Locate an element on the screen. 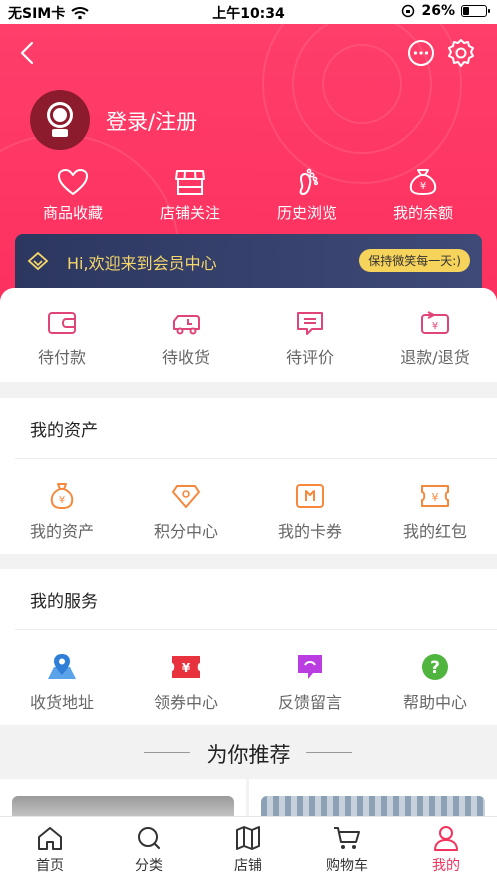 This screenshot has width=497, height=883. card-icon is located at coordinates (310, 496).